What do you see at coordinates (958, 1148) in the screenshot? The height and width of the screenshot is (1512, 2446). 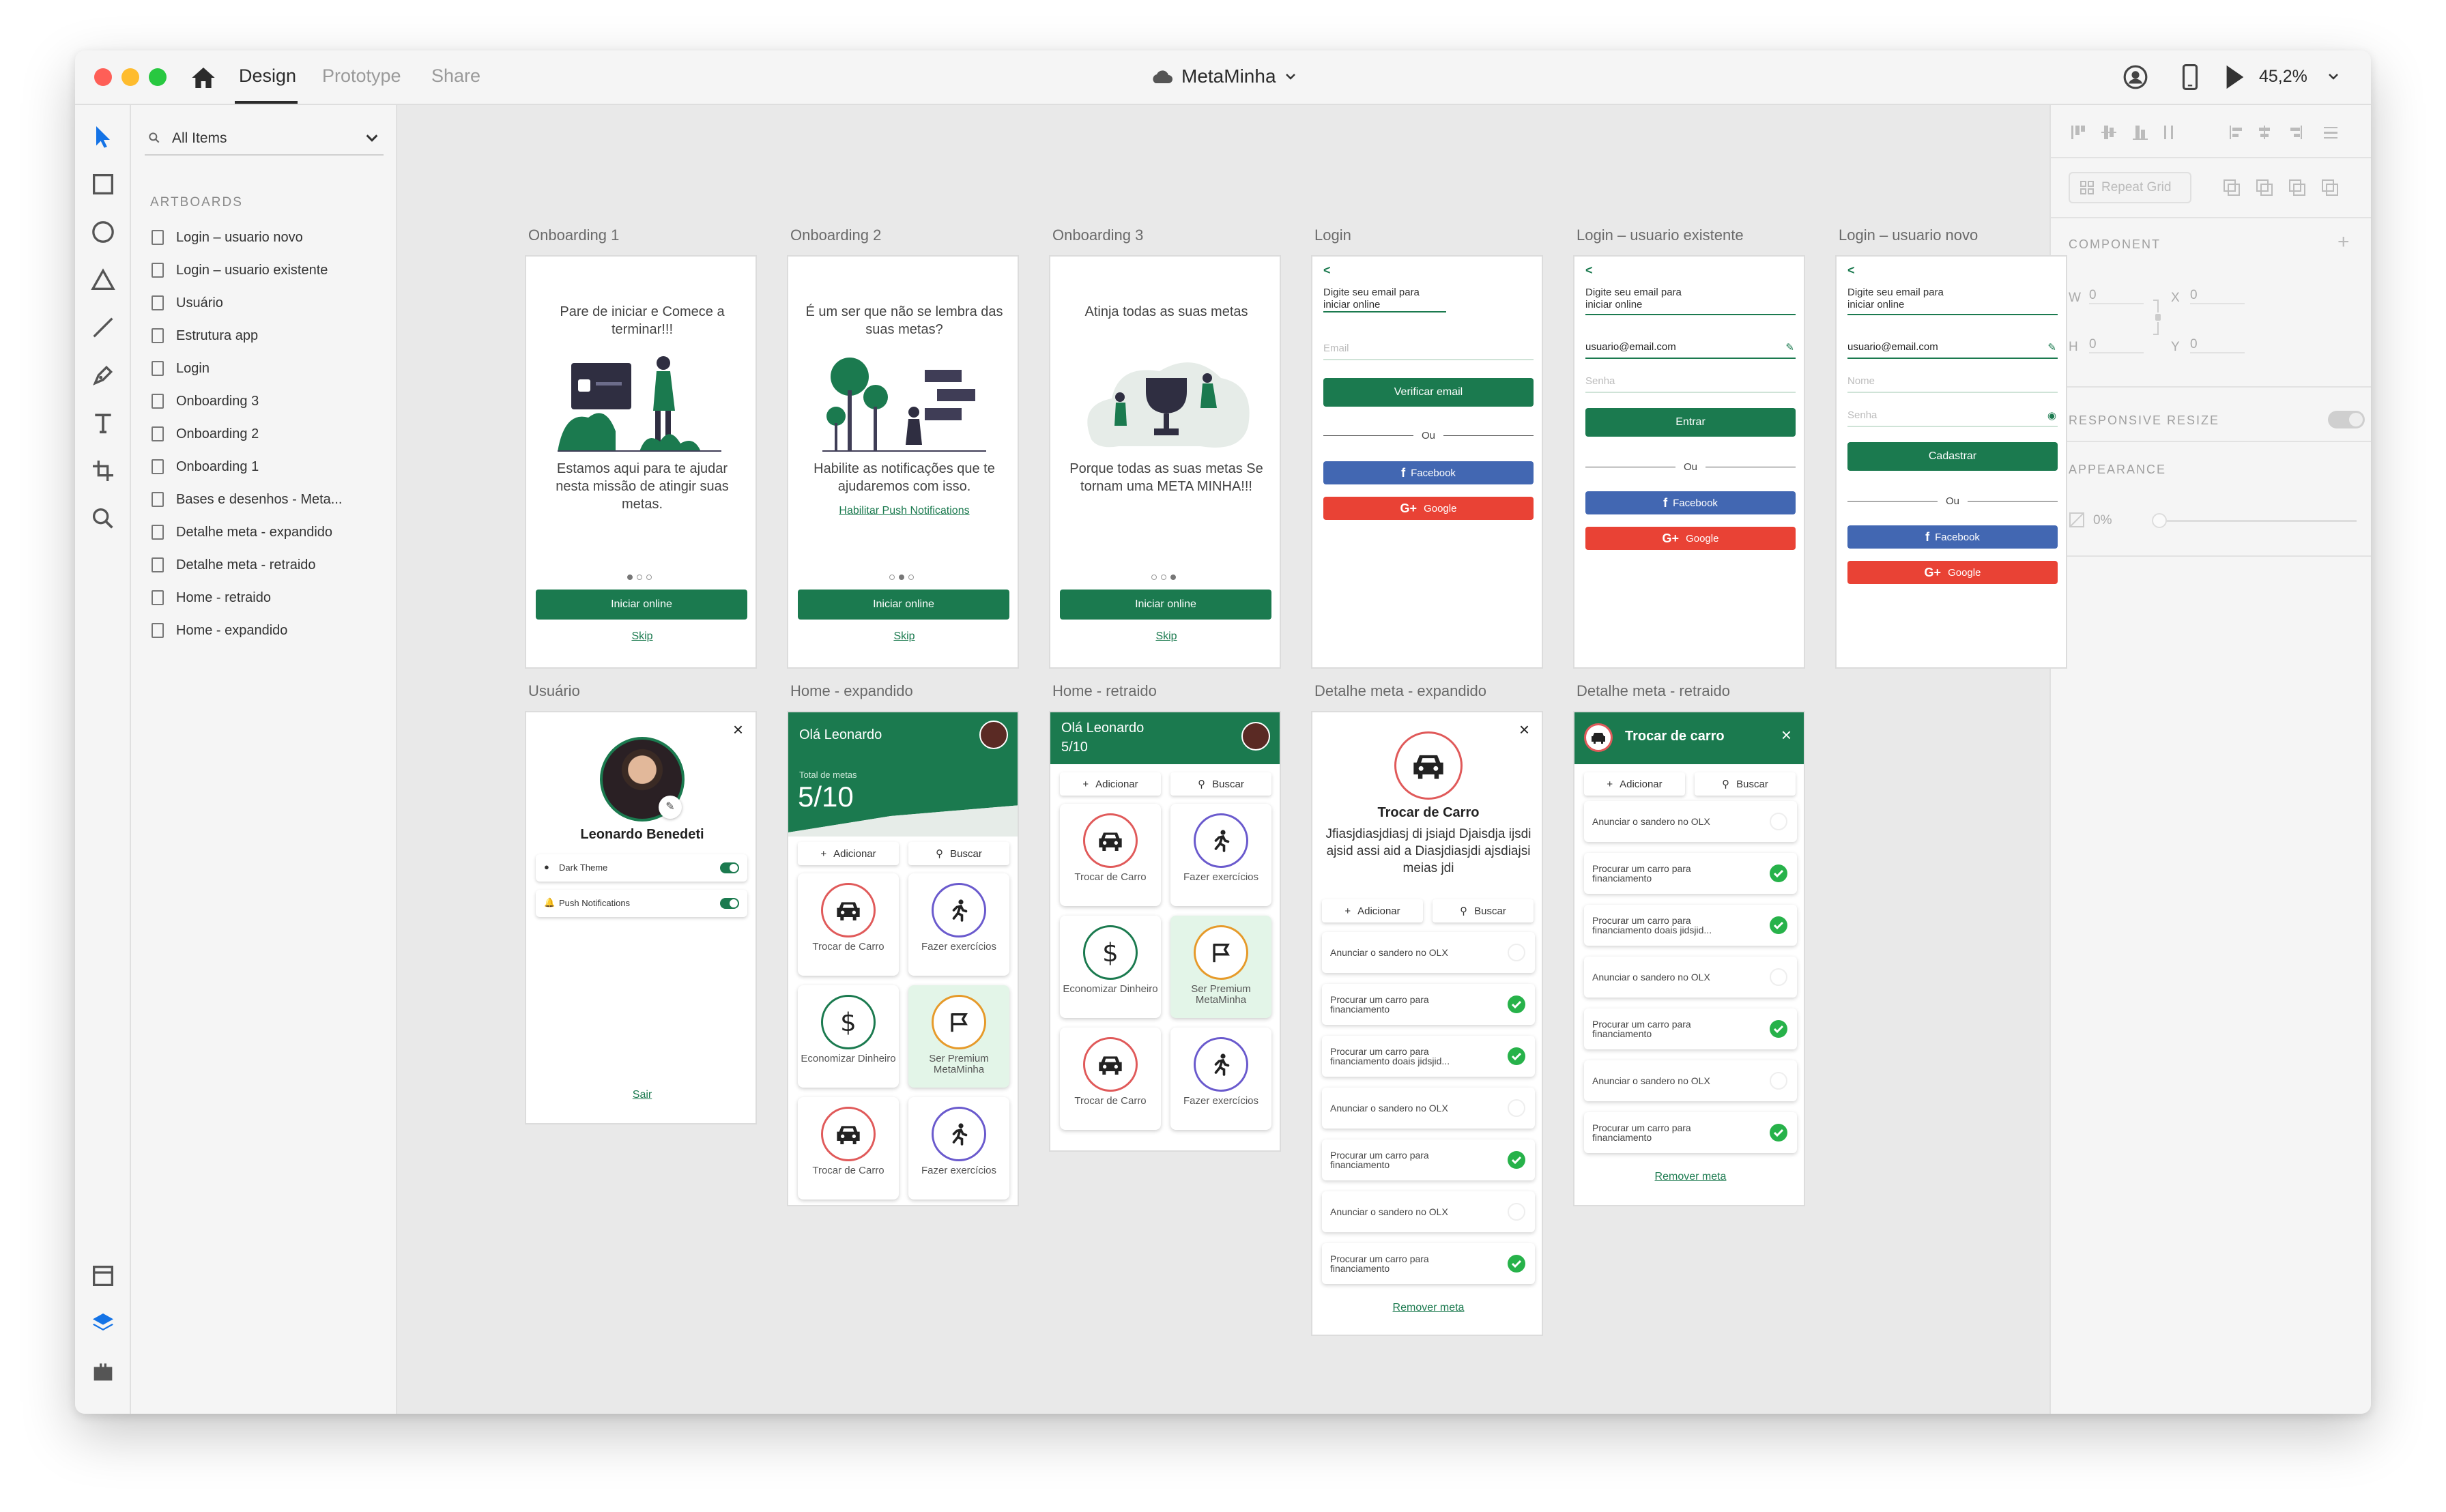 I see `goal-card: Fazer exercícios` at bounding box center [958, 1148].